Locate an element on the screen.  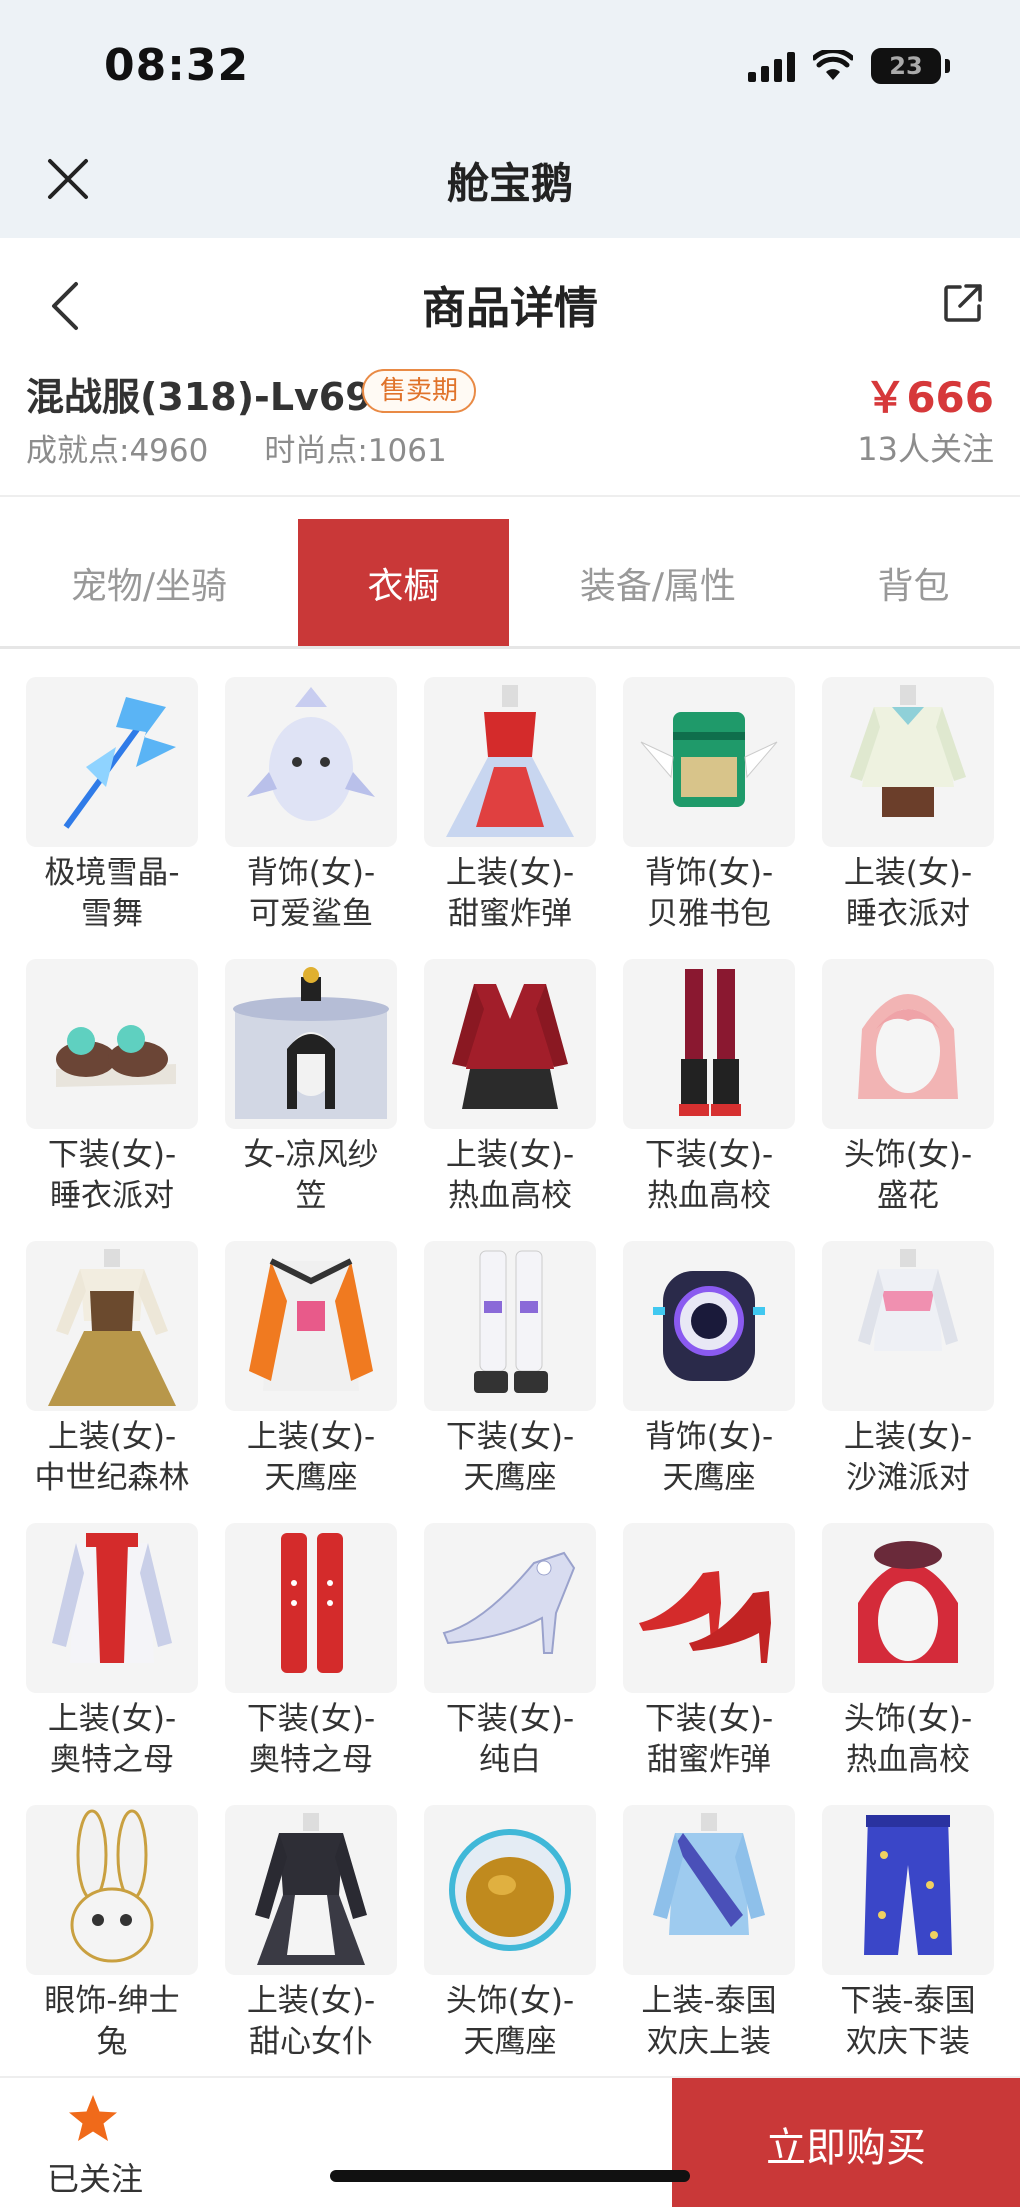
wardrobe-item: 上装(女)- 热血高校 is located at coordinates (510, 1100).